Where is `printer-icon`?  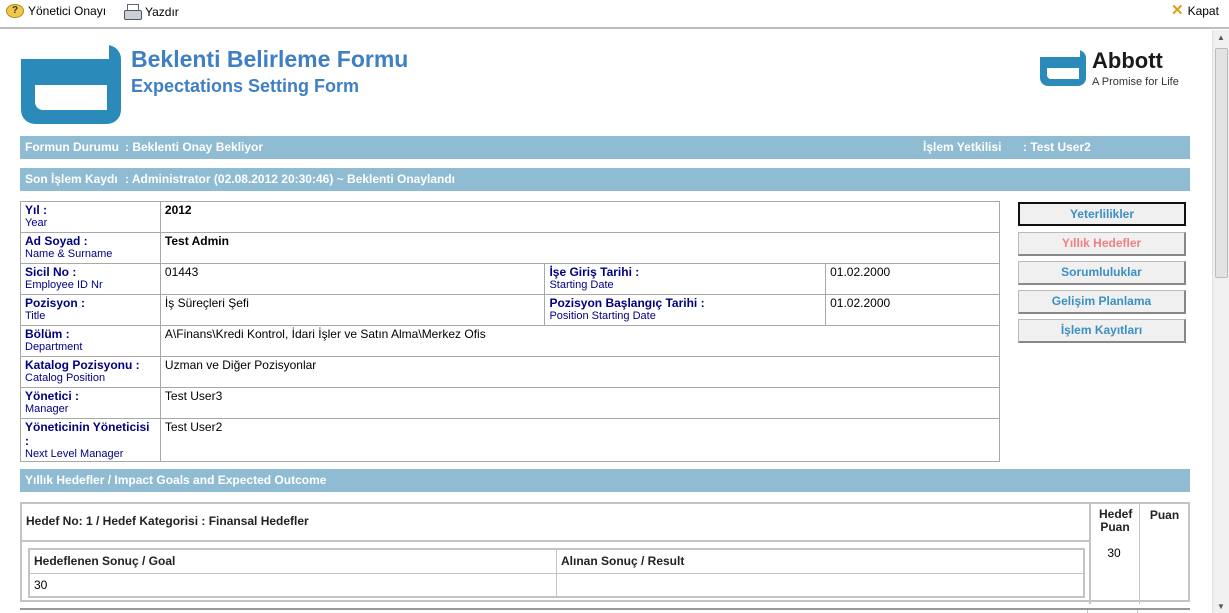
printer-icon is located at coordinates (132, 12).